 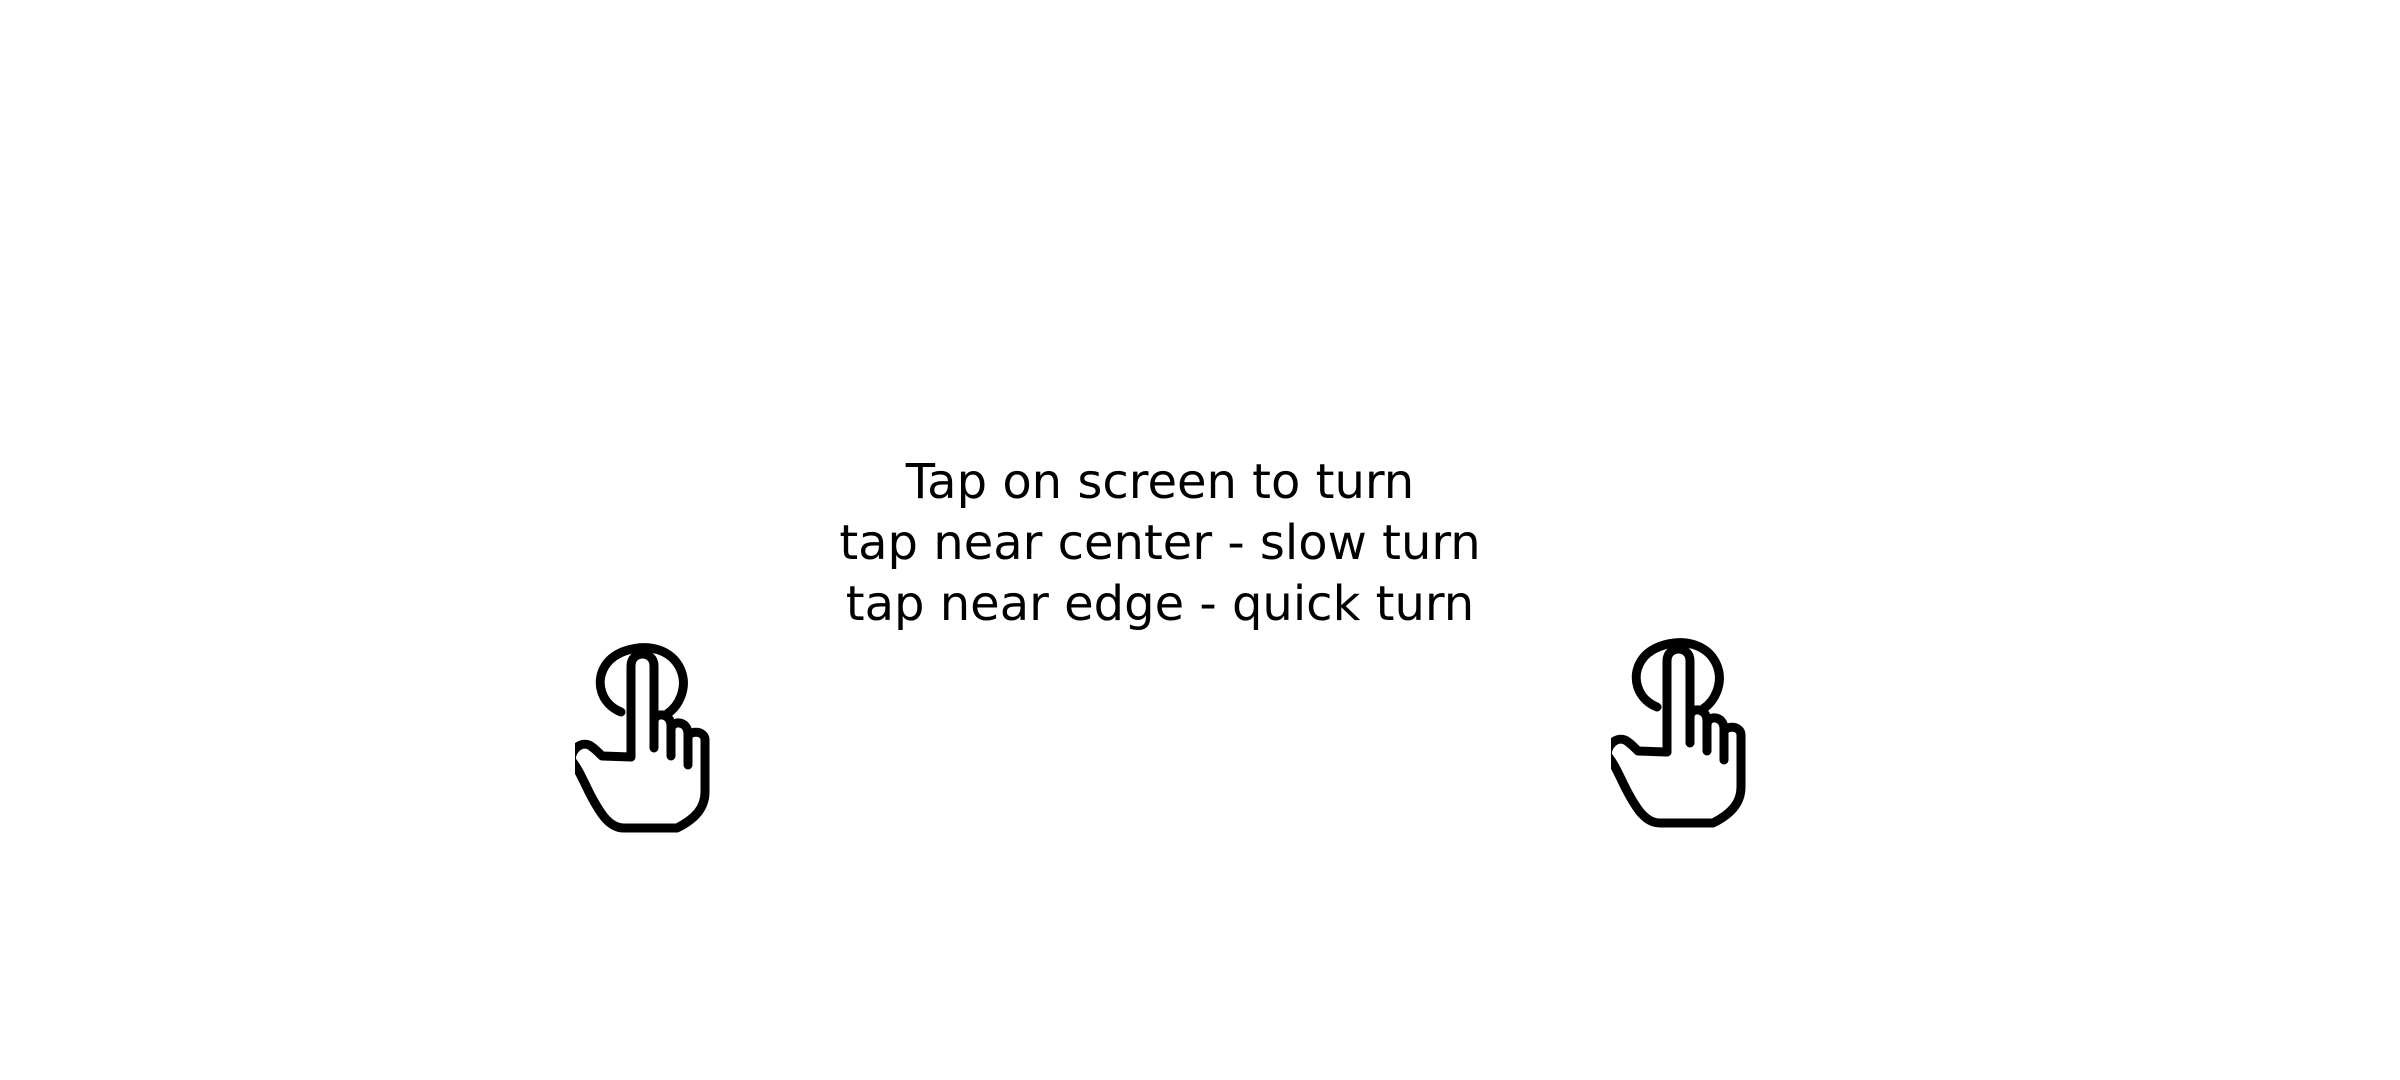 What do you see at coordinates (670, 735) in the screenshot?
I see `tap-hand-icon-left` at bounding box center [670, 735].